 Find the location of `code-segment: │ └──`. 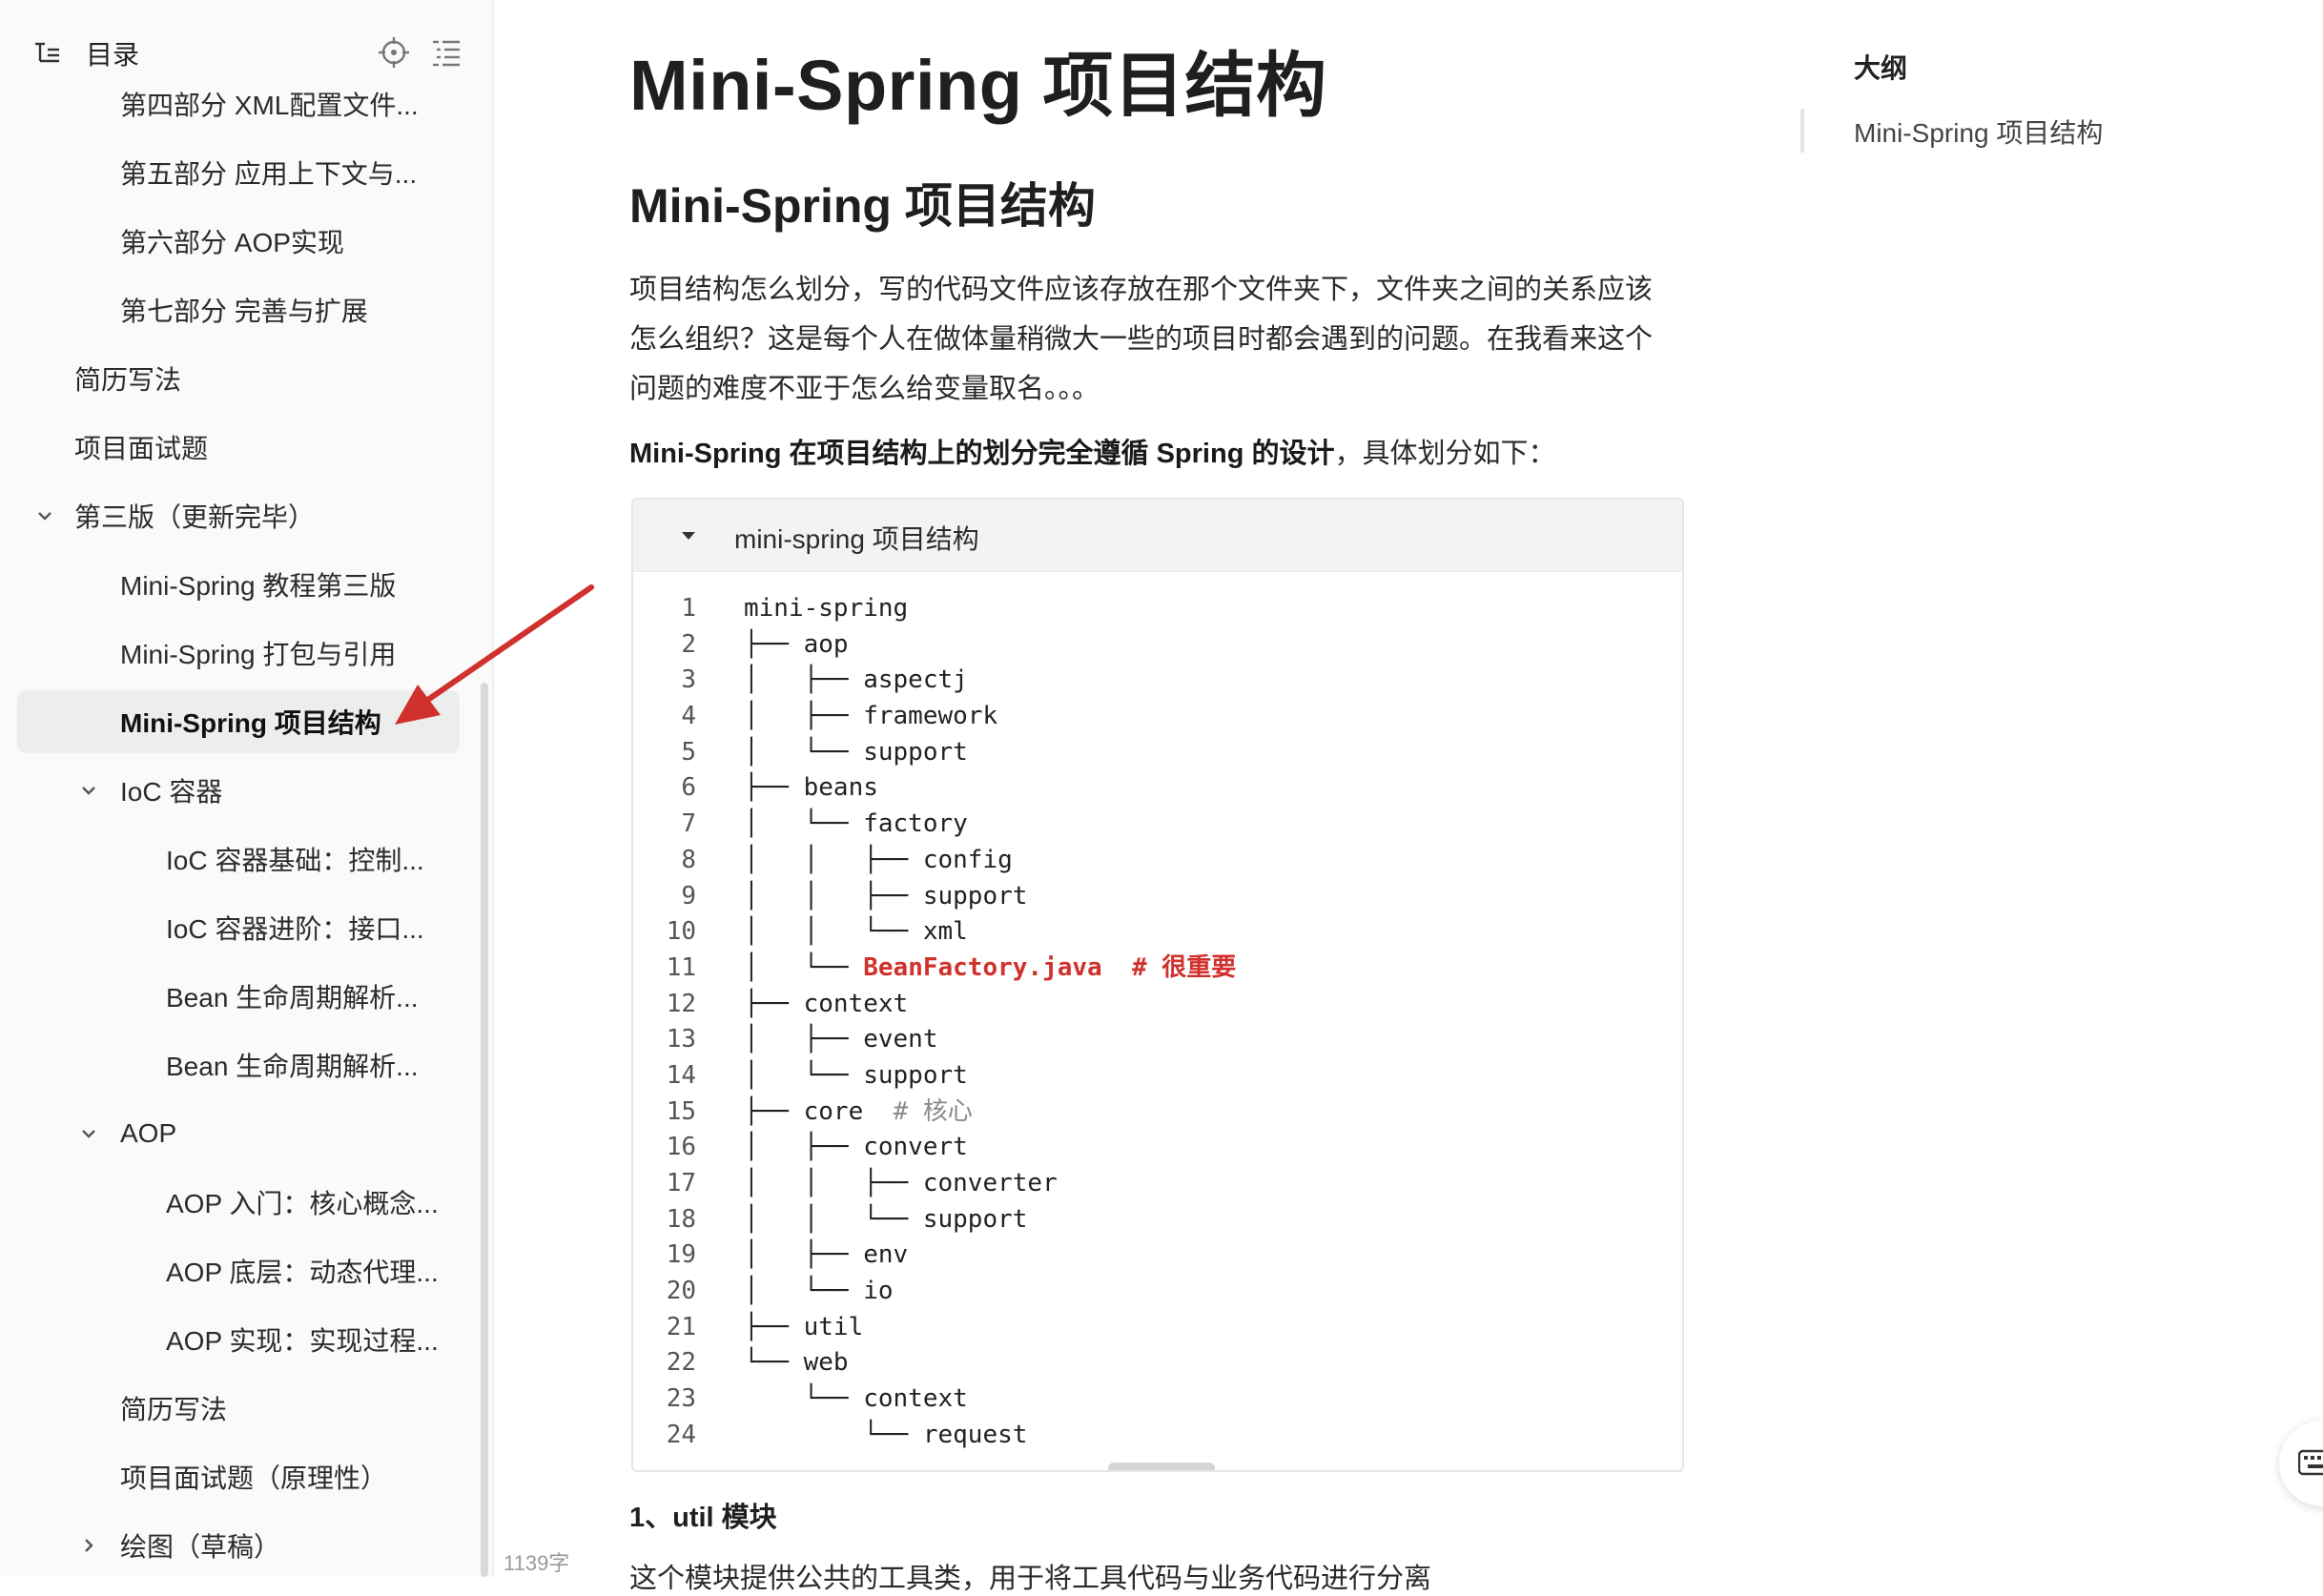

code-segment: │ └── is located at coordinates (804, 967).